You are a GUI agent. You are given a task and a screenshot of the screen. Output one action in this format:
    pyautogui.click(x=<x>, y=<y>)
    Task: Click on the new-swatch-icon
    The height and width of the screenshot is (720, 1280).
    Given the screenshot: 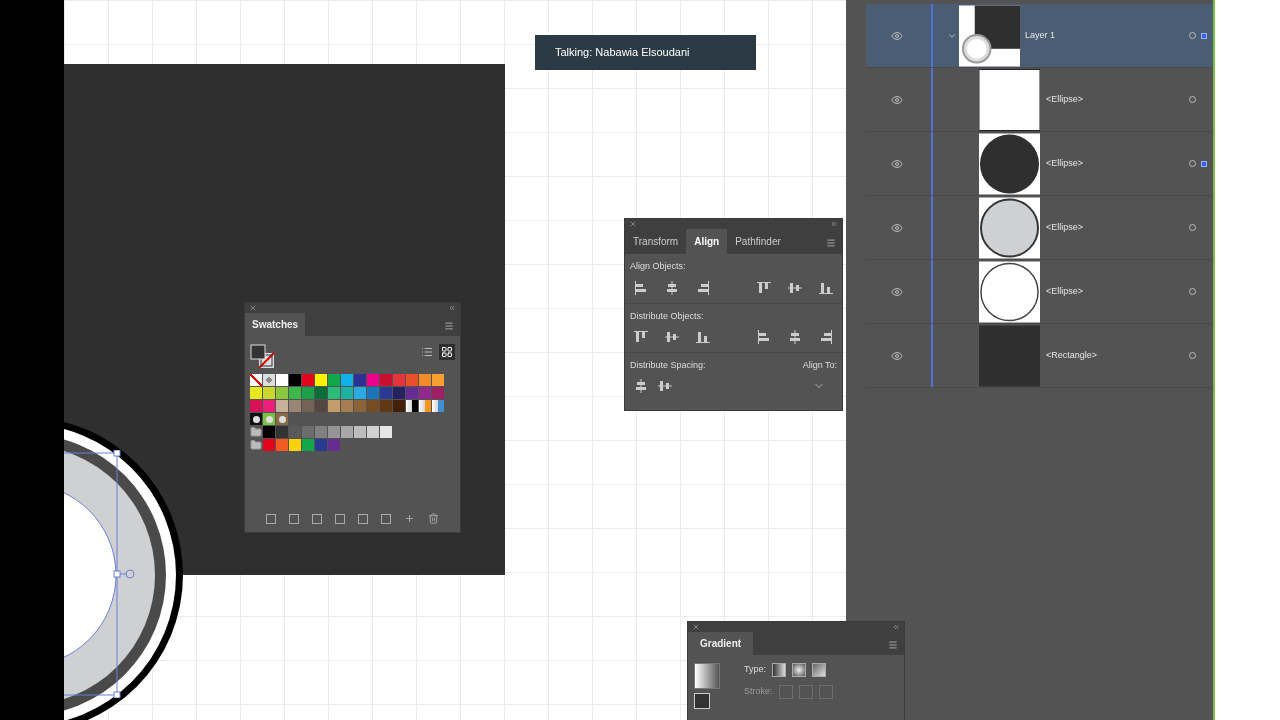 What is the action you would take?
    pyautogui.click(x=409, y=518)
    